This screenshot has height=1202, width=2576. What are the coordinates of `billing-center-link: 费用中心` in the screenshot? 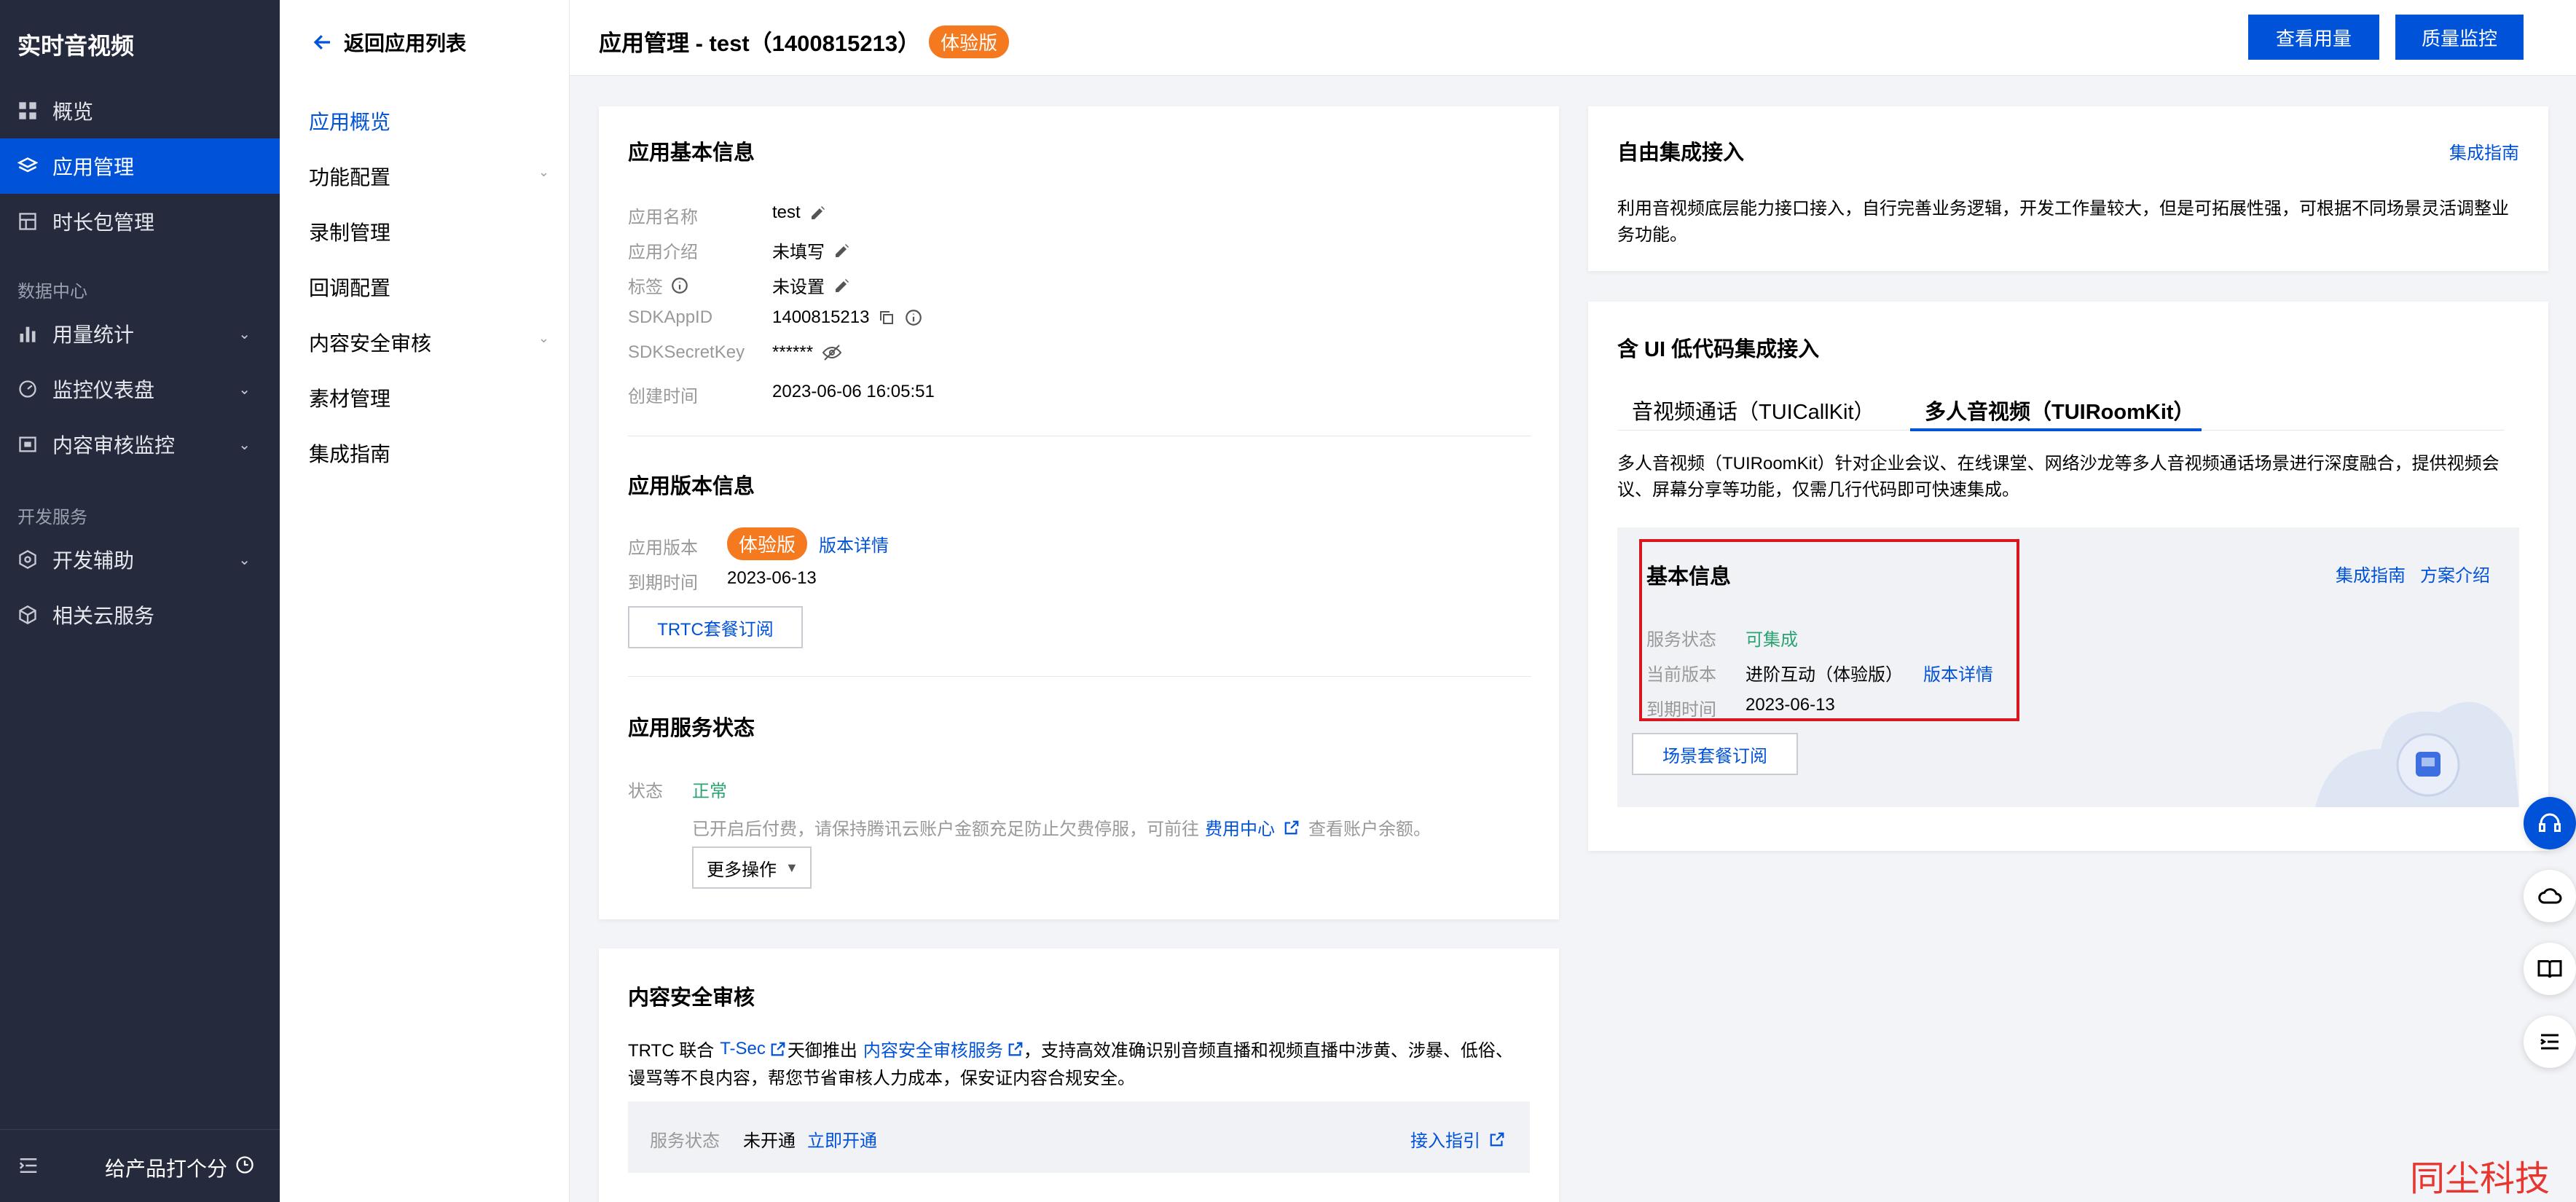 It's located at (1240, 827).